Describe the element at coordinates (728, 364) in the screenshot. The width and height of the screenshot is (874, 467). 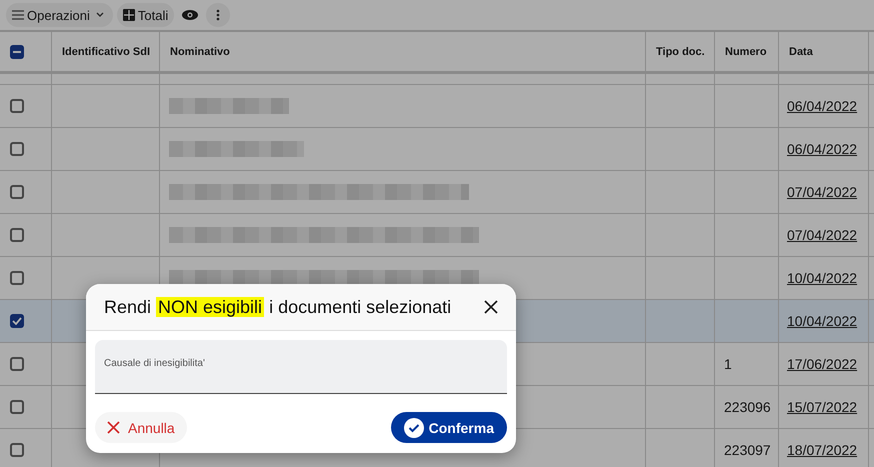
I see `table-cell: 1` at that location.